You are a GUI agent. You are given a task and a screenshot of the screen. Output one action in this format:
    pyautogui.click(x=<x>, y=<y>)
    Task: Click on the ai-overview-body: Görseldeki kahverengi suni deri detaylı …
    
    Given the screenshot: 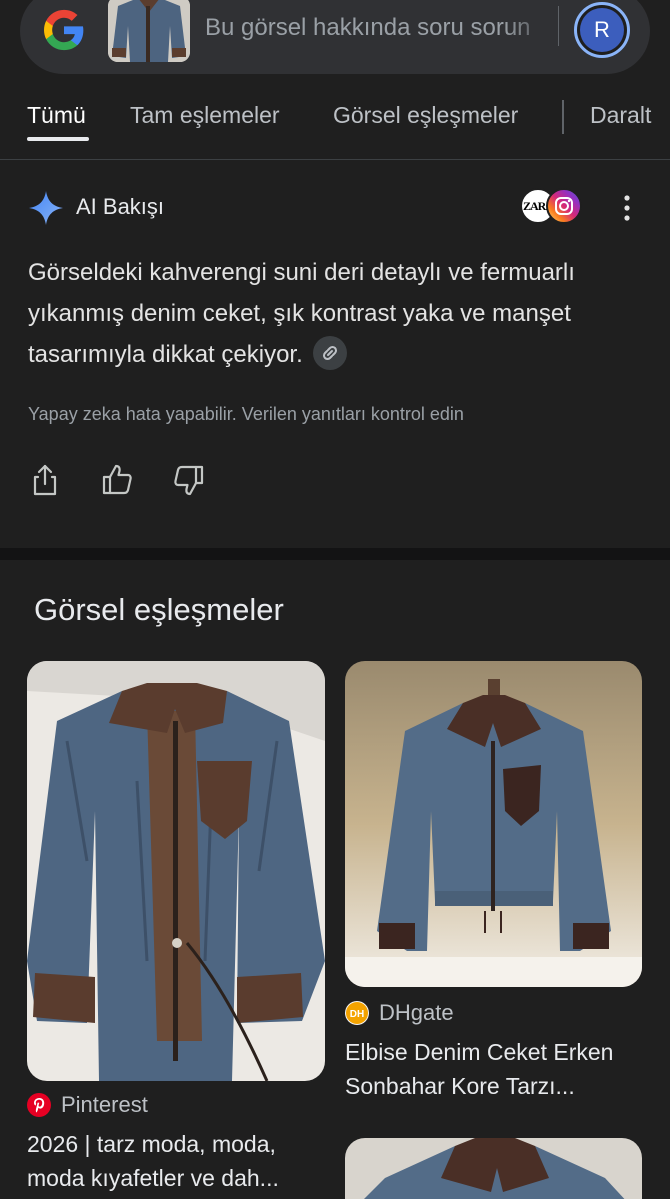 What is the action you would take?
    pyautogui.click(x=301, y=313)
    